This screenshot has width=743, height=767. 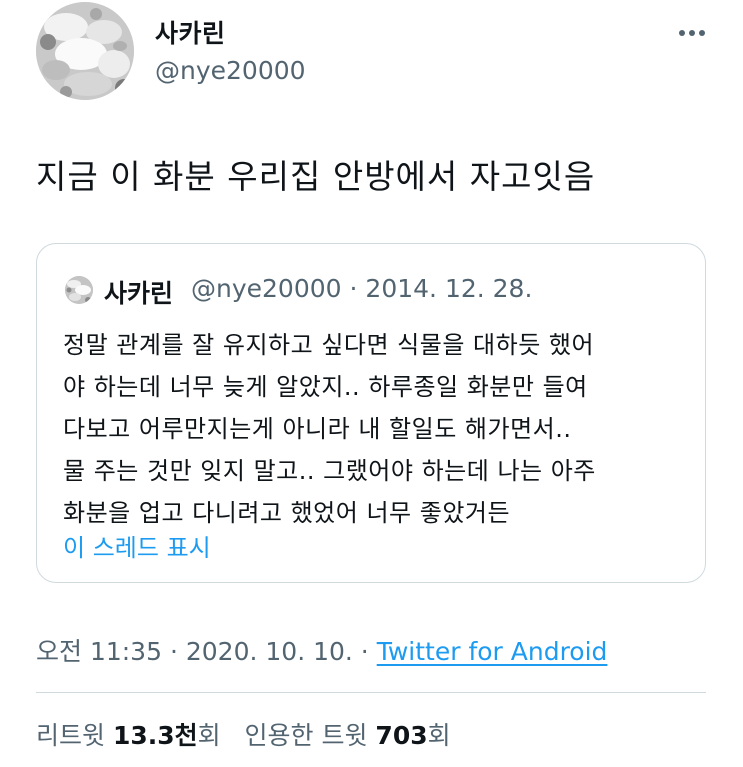 What do you see at coordinates (316, 176) in the screenshot?
I see `tweet-text: 지금 이 화분 우리집 안방에서 자고잇음` at bounding box center [316, 176].